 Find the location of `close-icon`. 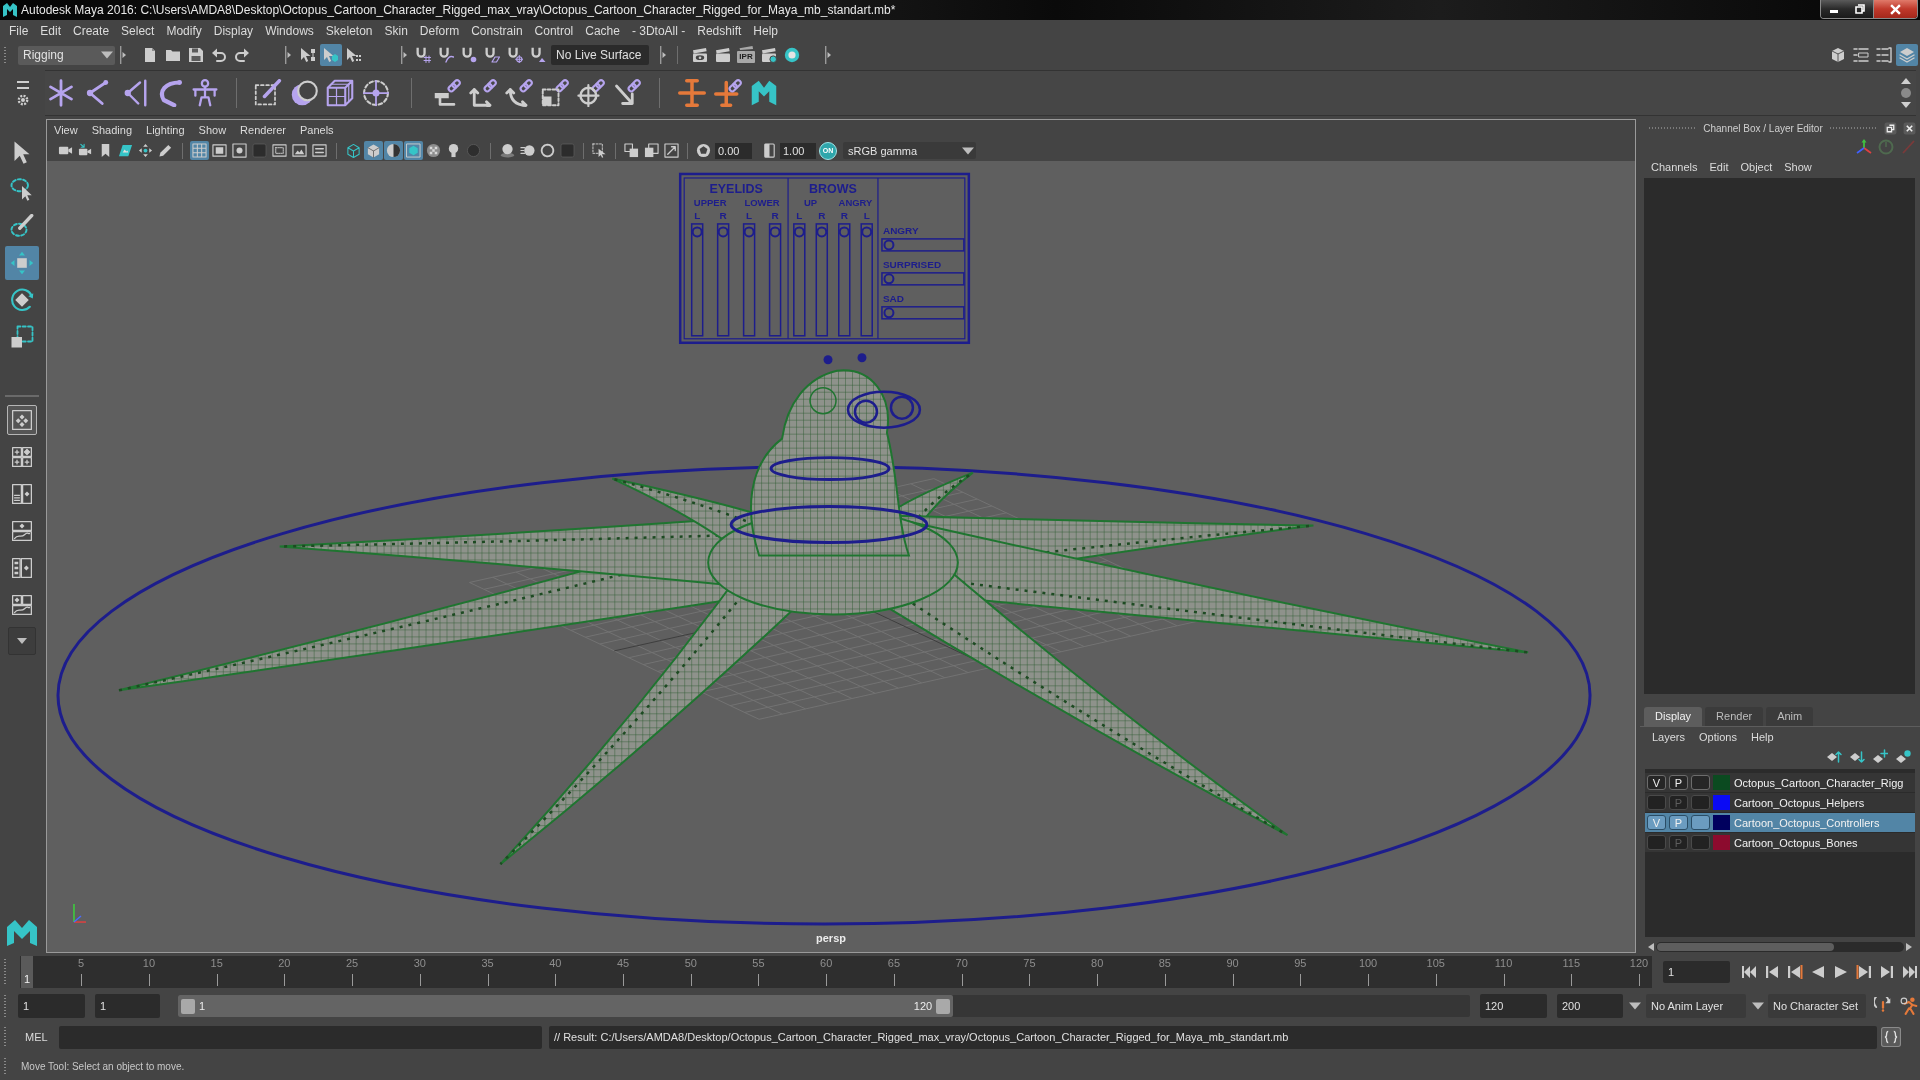

close-icon is located at coordinates (1909, 128).